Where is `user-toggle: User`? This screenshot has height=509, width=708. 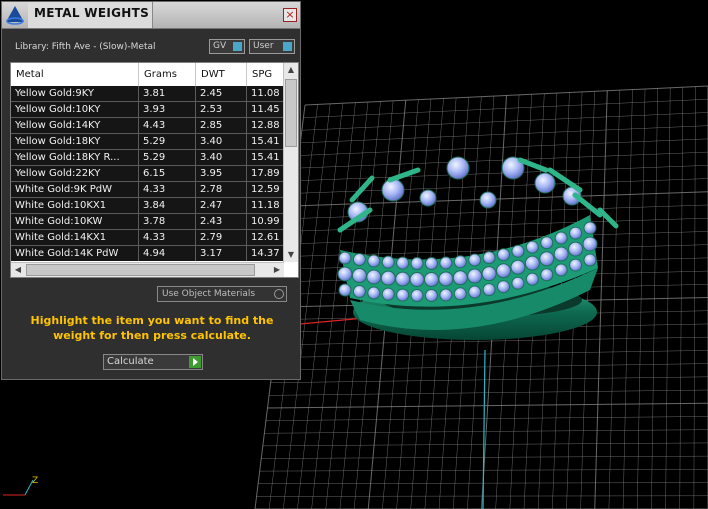
user-toggle: User is located at coordinates (272, 46).